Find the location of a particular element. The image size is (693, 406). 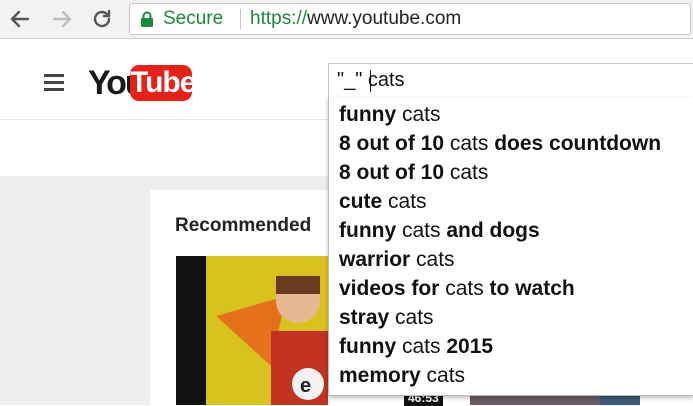

suggestion-item: funny cats and dogs is located at coordinates (439, 230).